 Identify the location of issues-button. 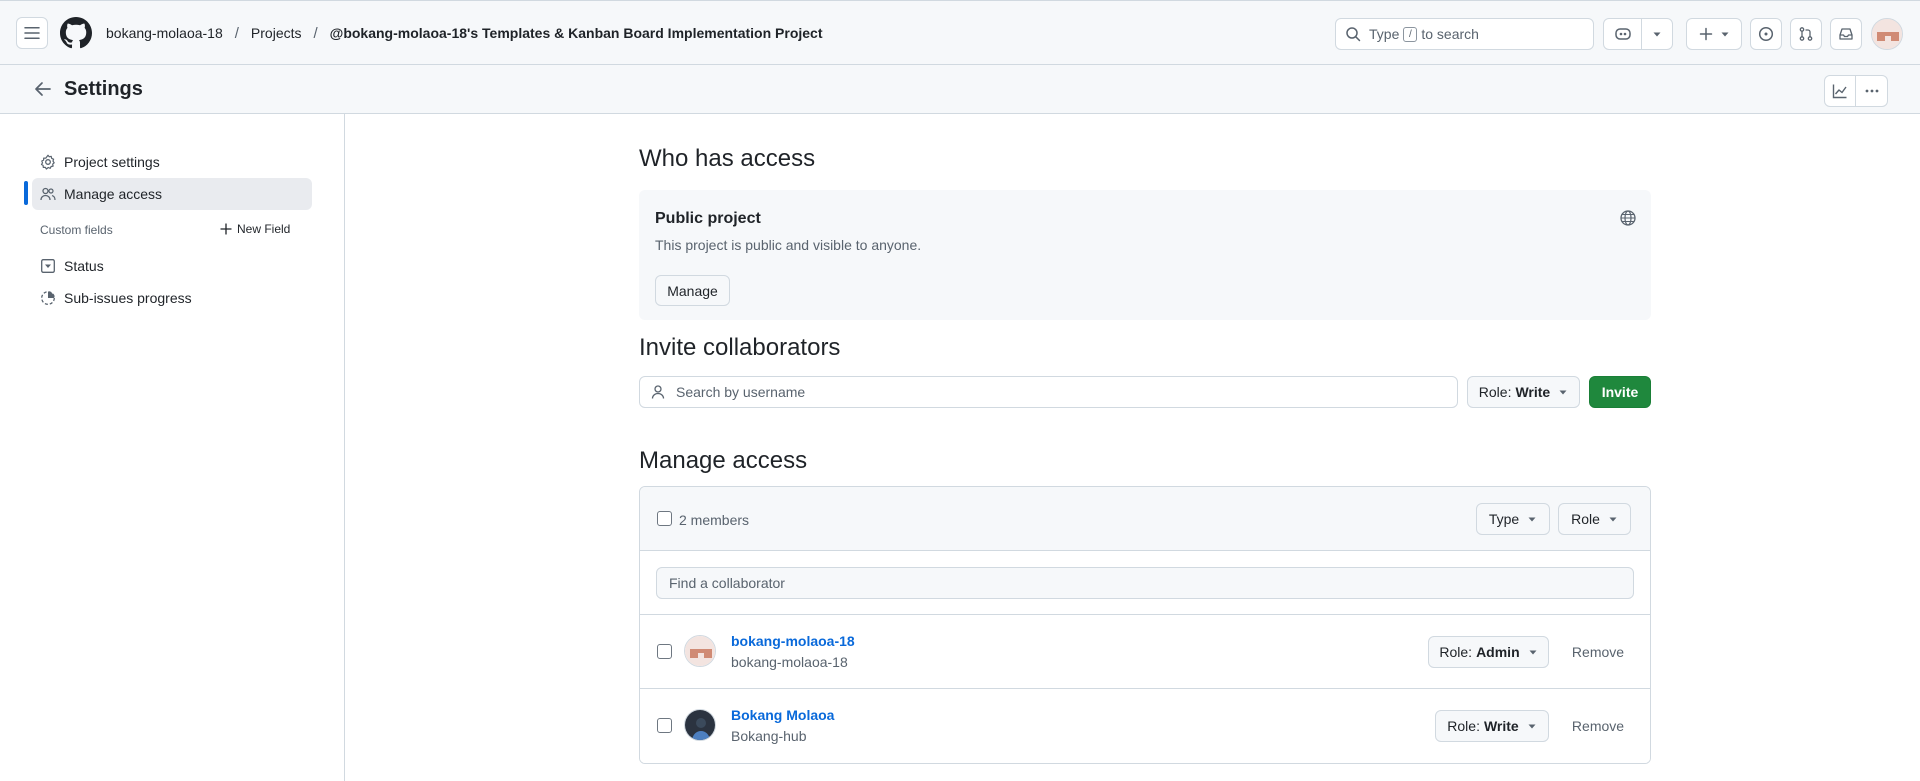
(1766, 34).